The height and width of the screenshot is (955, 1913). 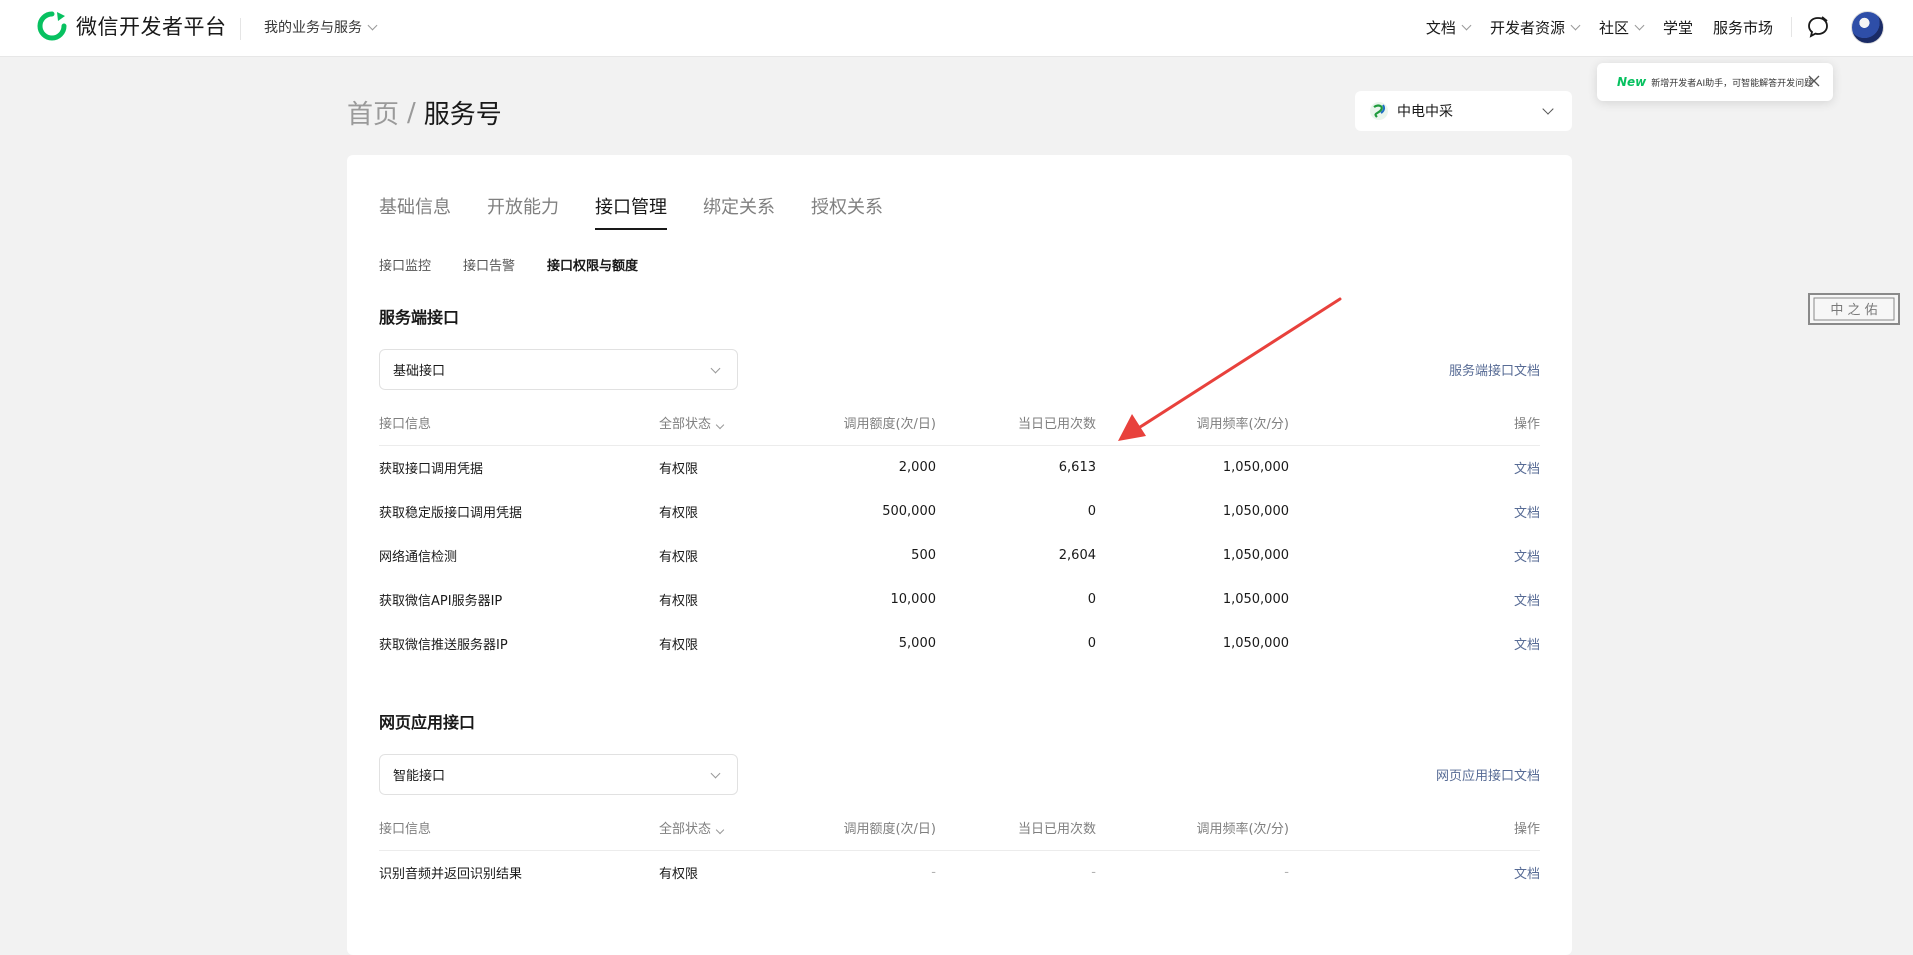 I want to click on api-used: 0, so click(x=1091, y=511).